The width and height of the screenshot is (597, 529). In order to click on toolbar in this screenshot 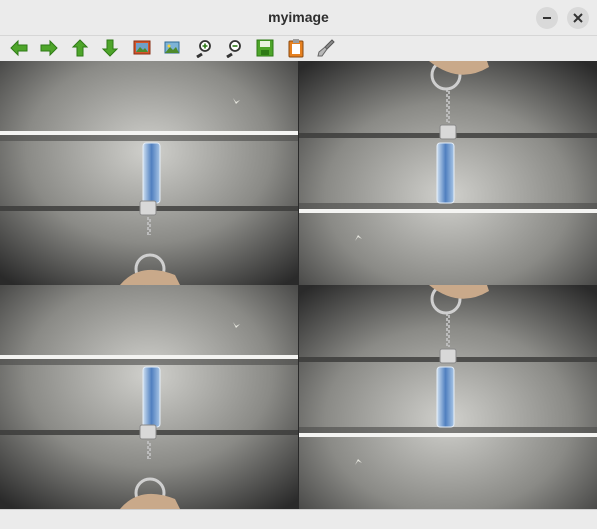, I will do `click(298, 48)`.